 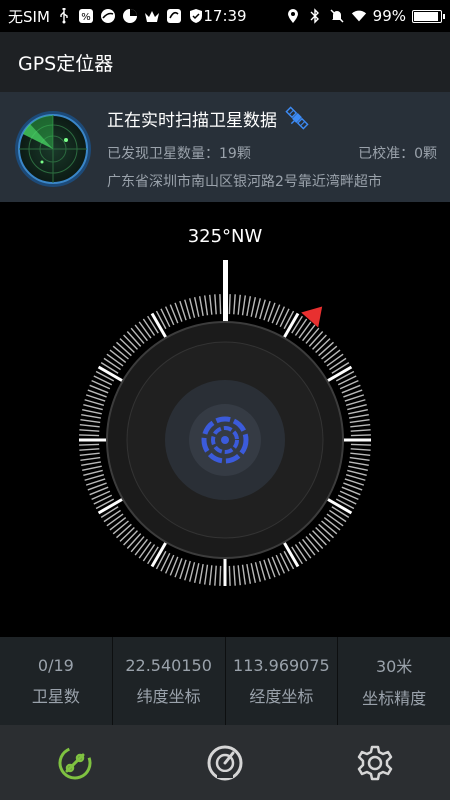 I want to click on radar-icon, so click(x=53, y=149).